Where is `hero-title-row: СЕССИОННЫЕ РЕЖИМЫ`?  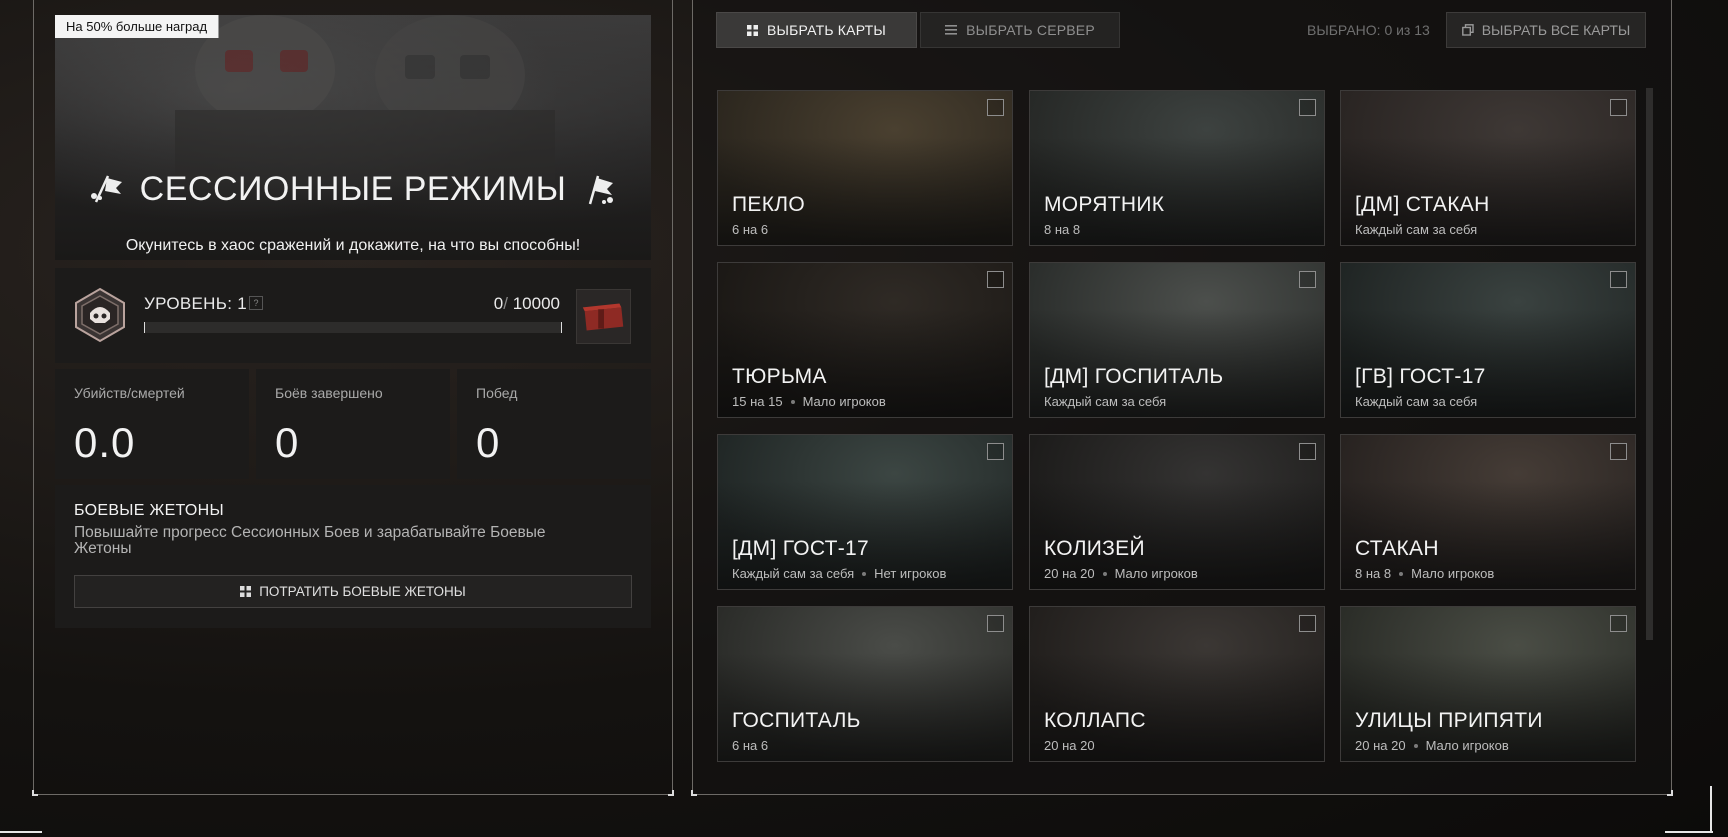 hero-title-row: СЕССИОННЫЕ РЕЖИМЫ is located at coordinates (353, 189).